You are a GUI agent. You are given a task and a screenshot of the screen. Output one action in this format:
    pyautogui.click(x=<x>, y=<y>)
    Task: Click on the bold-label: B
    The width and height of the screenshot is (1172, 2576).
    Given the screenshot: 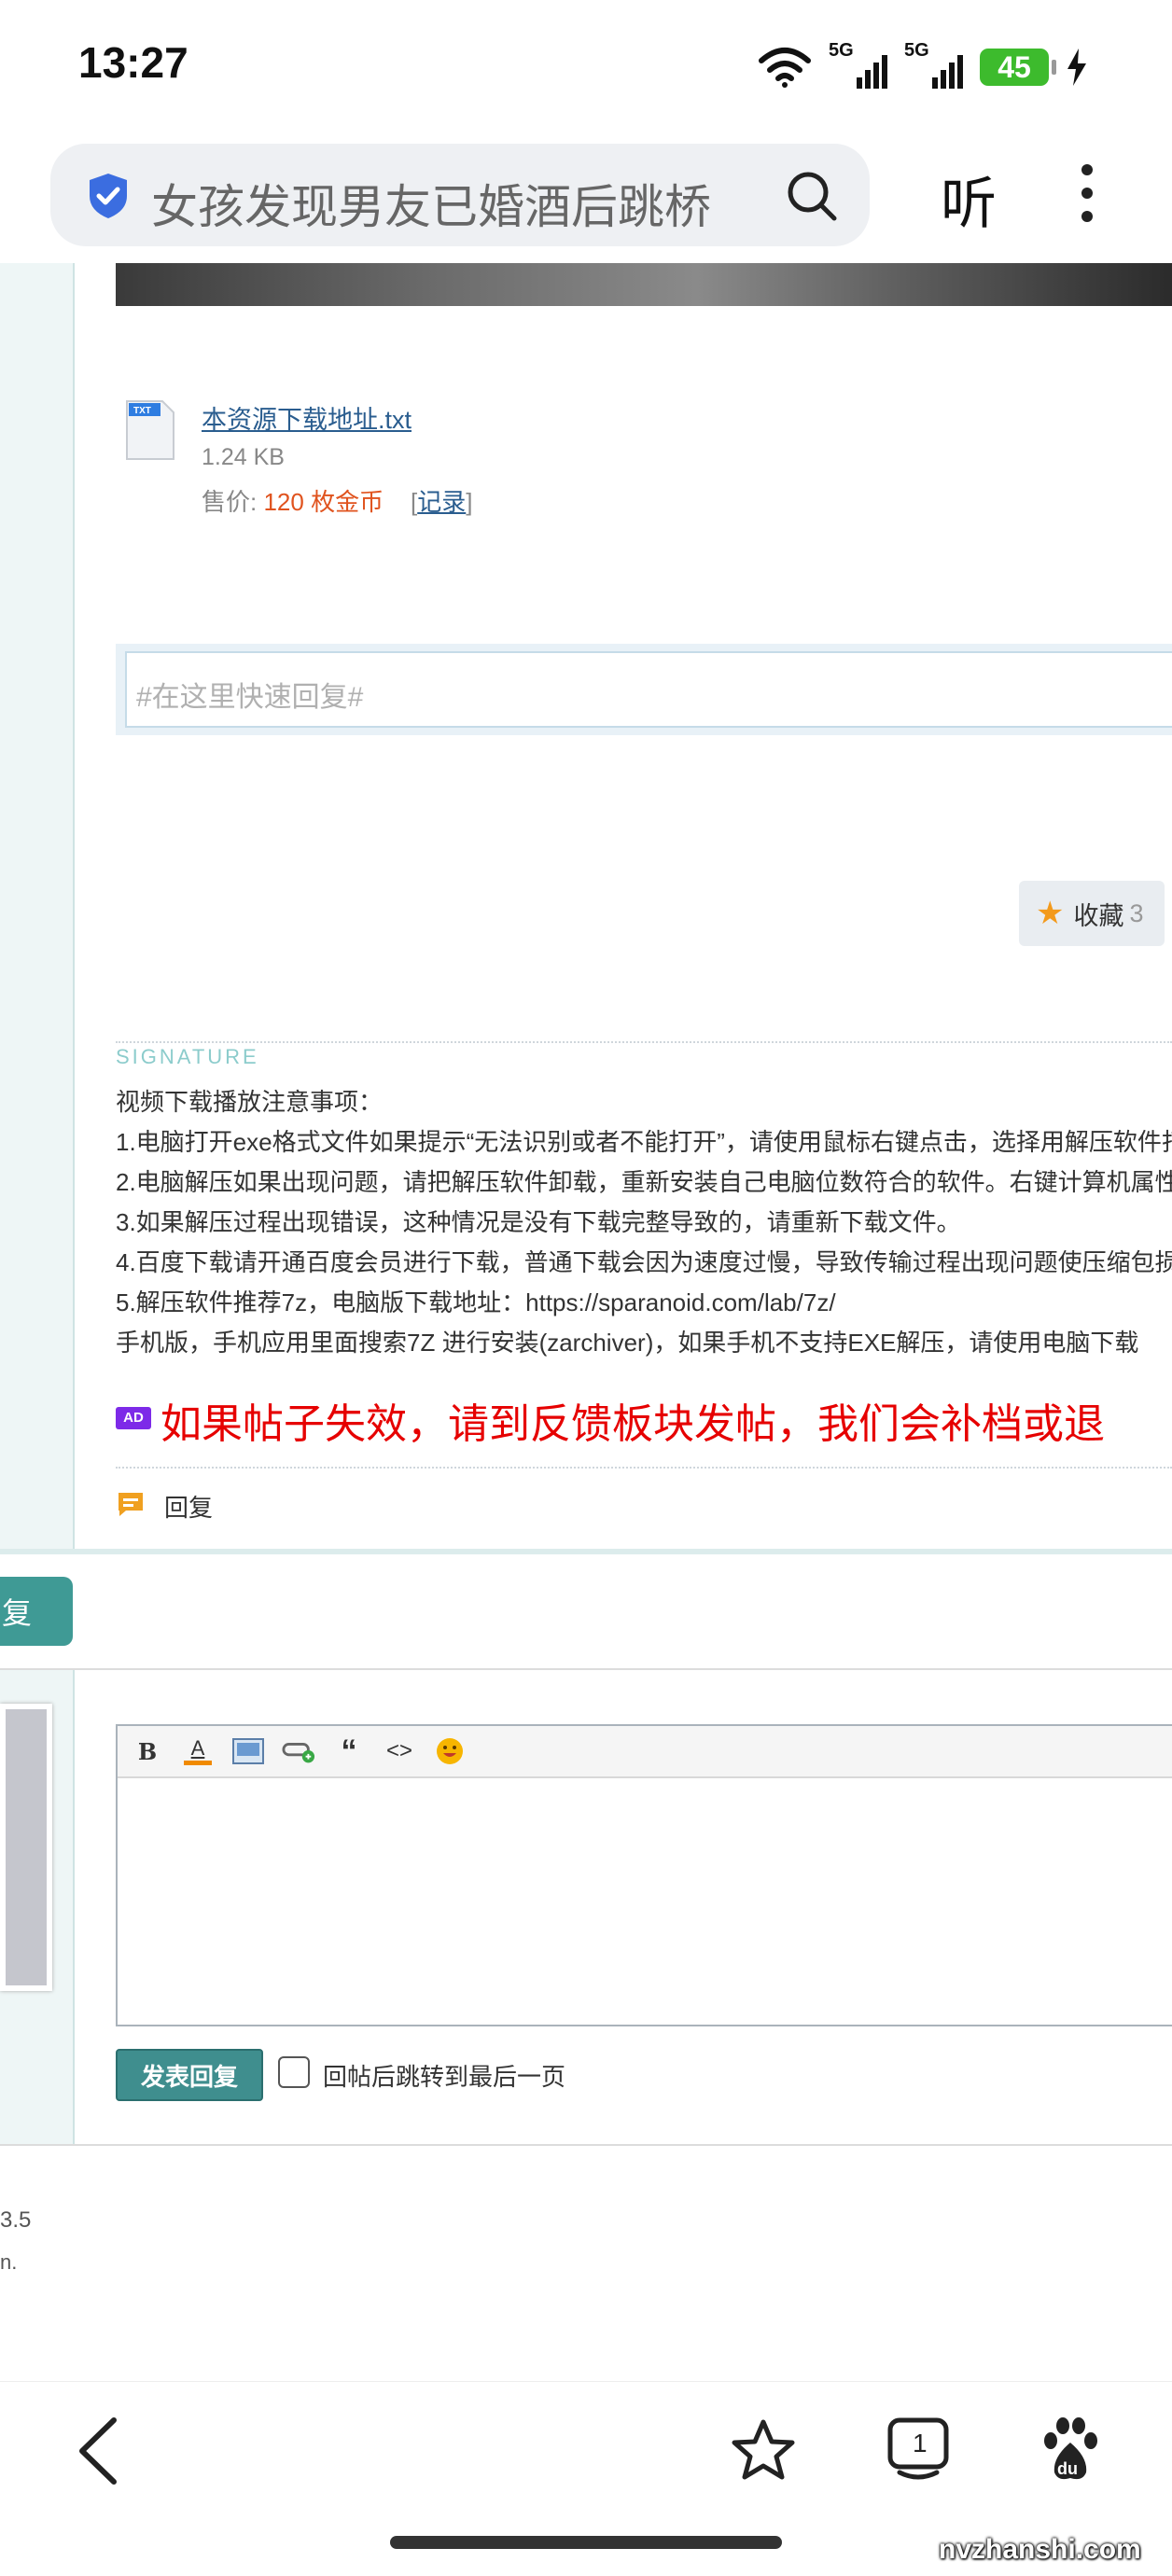 What is the action you would take?
    pyautogui.click(x=147, y=1751)
    